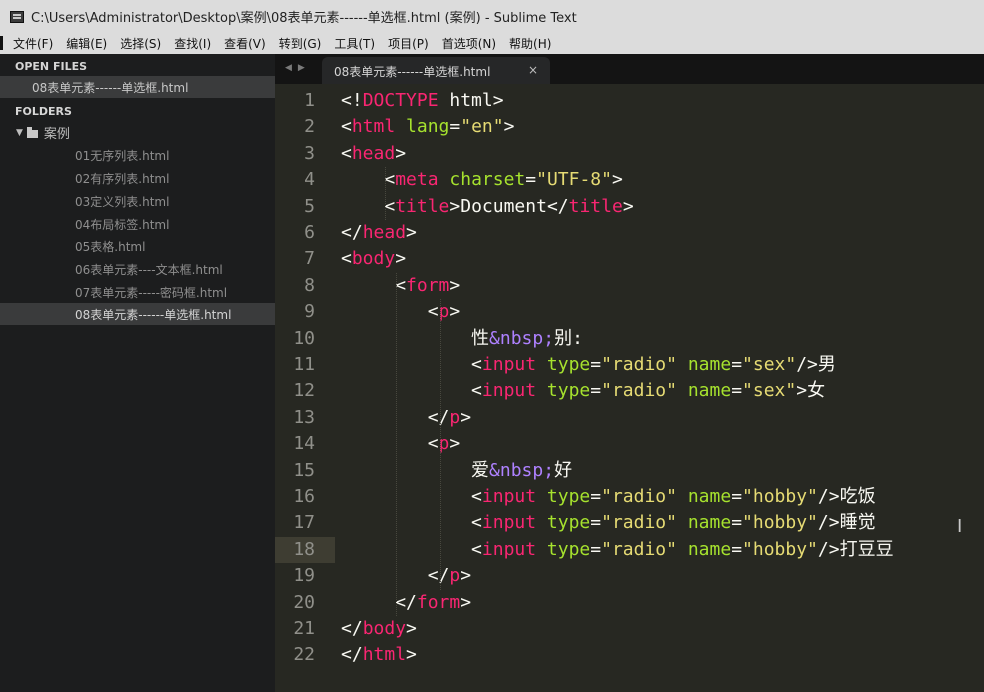 Image resolution: width=984 pixels, height=692 pixels. I want to click on code-line: 17 <input type="radio" name="hobby"/>睡觉, so click(629, 523).